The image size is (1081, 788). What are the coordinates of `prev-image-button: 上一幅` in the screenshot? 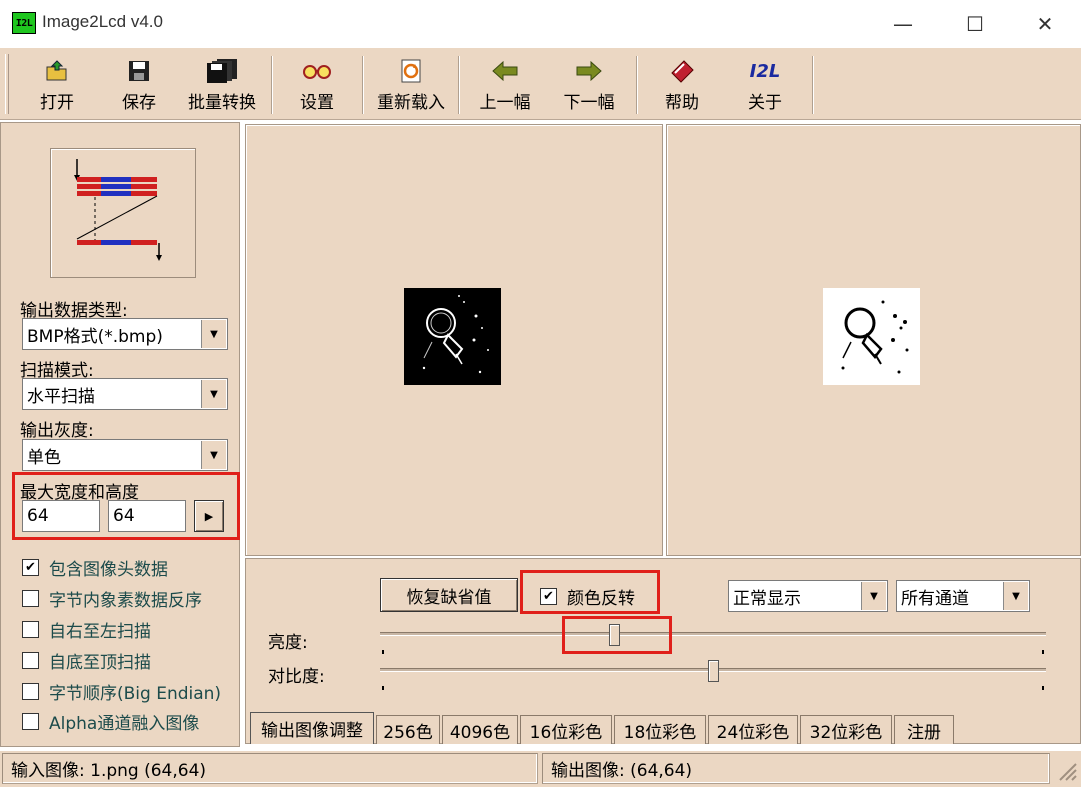 It's located at (505, 84).